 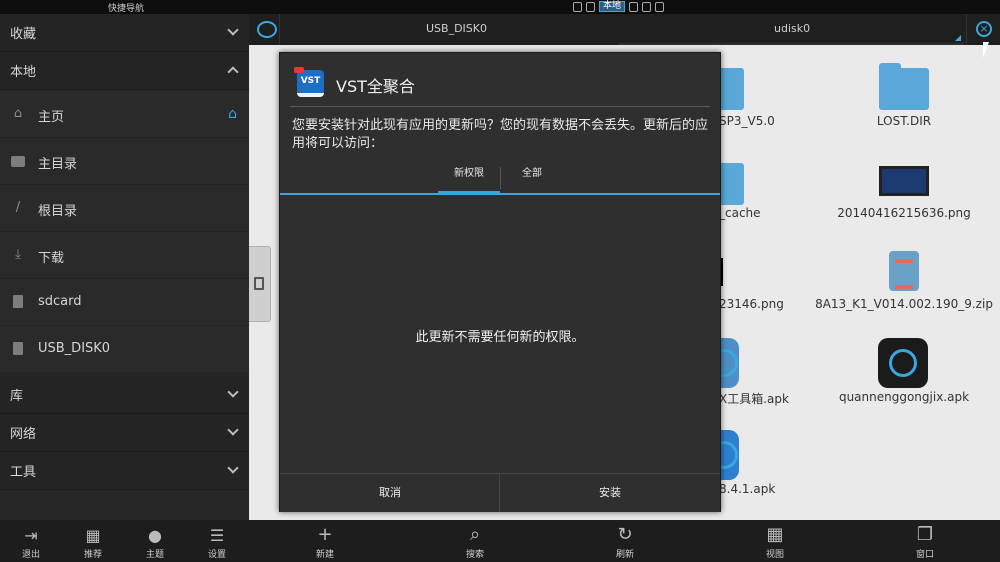 I want to click on sidebar-item-home-dir: 主目录, so click(x=124, y=161).